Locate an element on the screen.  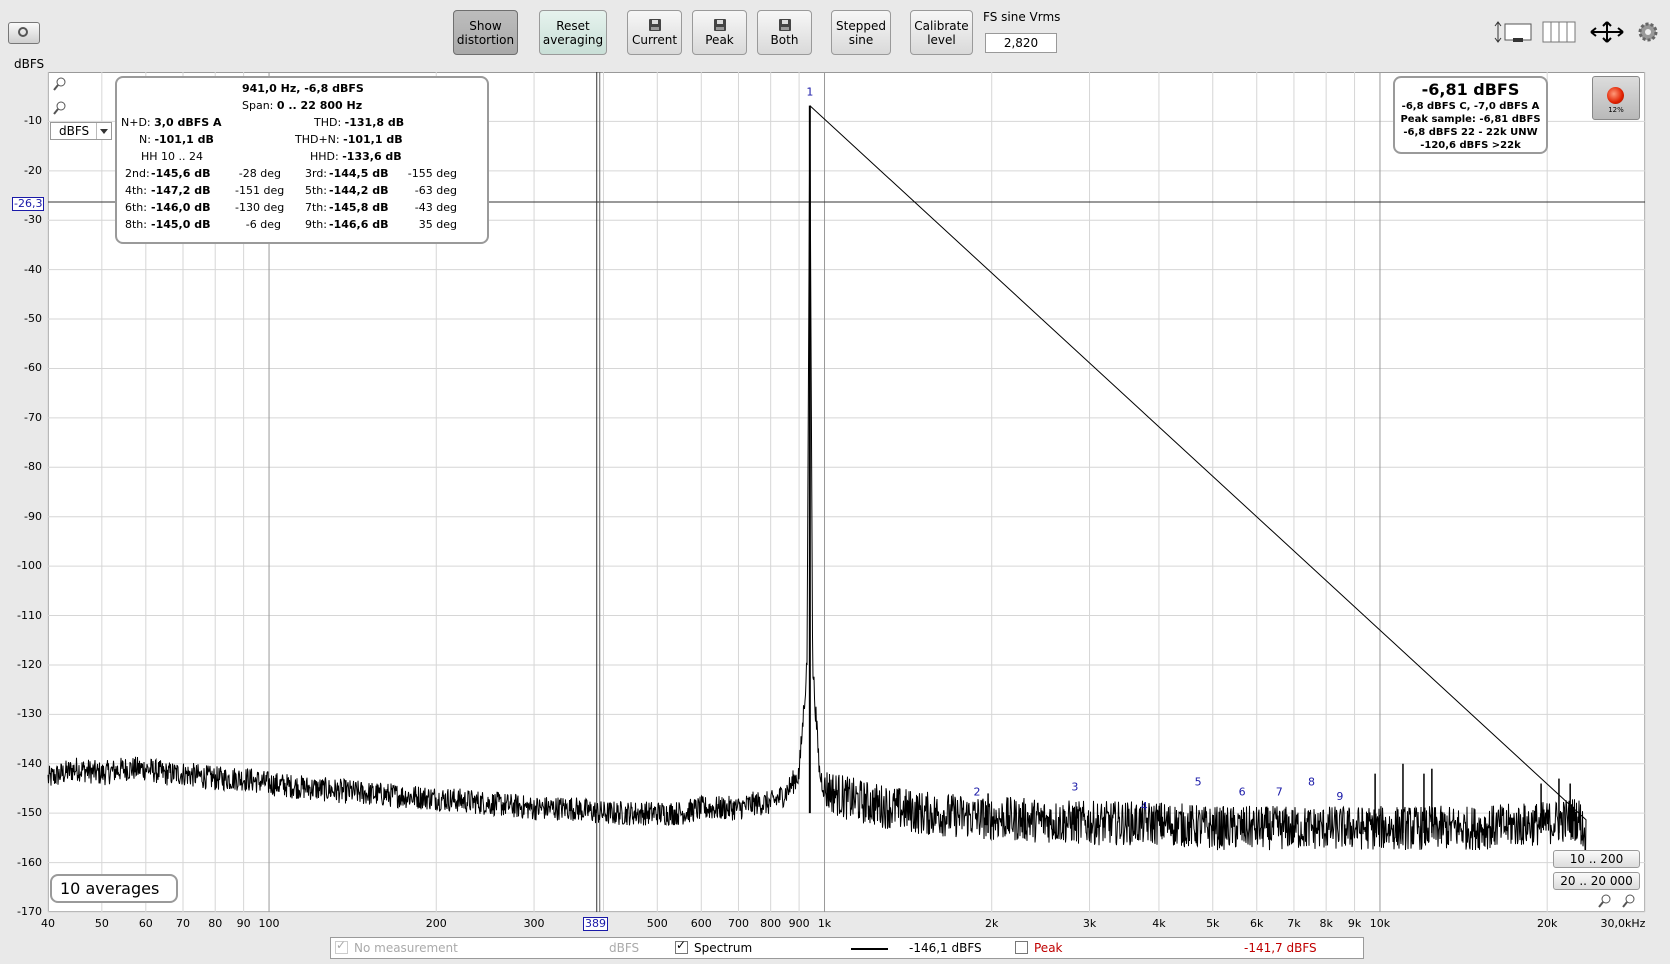
x-tick-label: 9k is located at coordinates (1354, 923).